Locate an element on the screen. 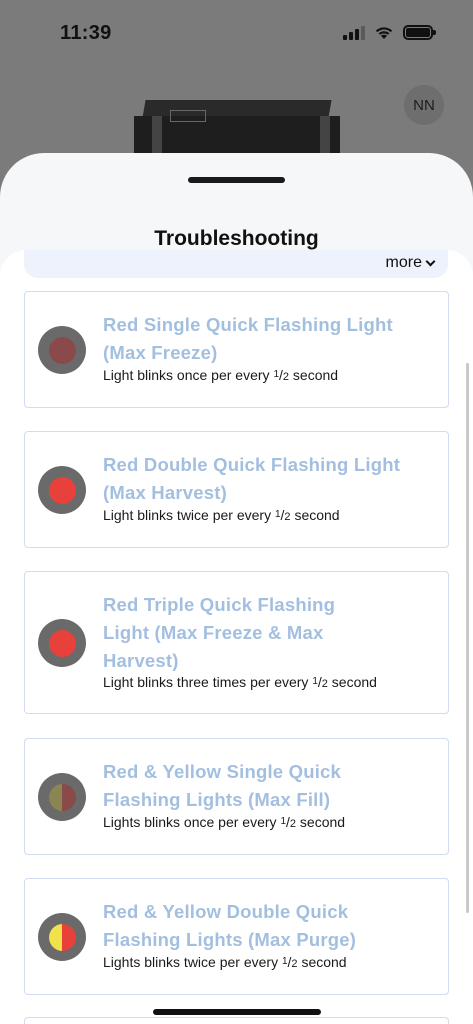  more-label: more is located at coordinates (403, 262).